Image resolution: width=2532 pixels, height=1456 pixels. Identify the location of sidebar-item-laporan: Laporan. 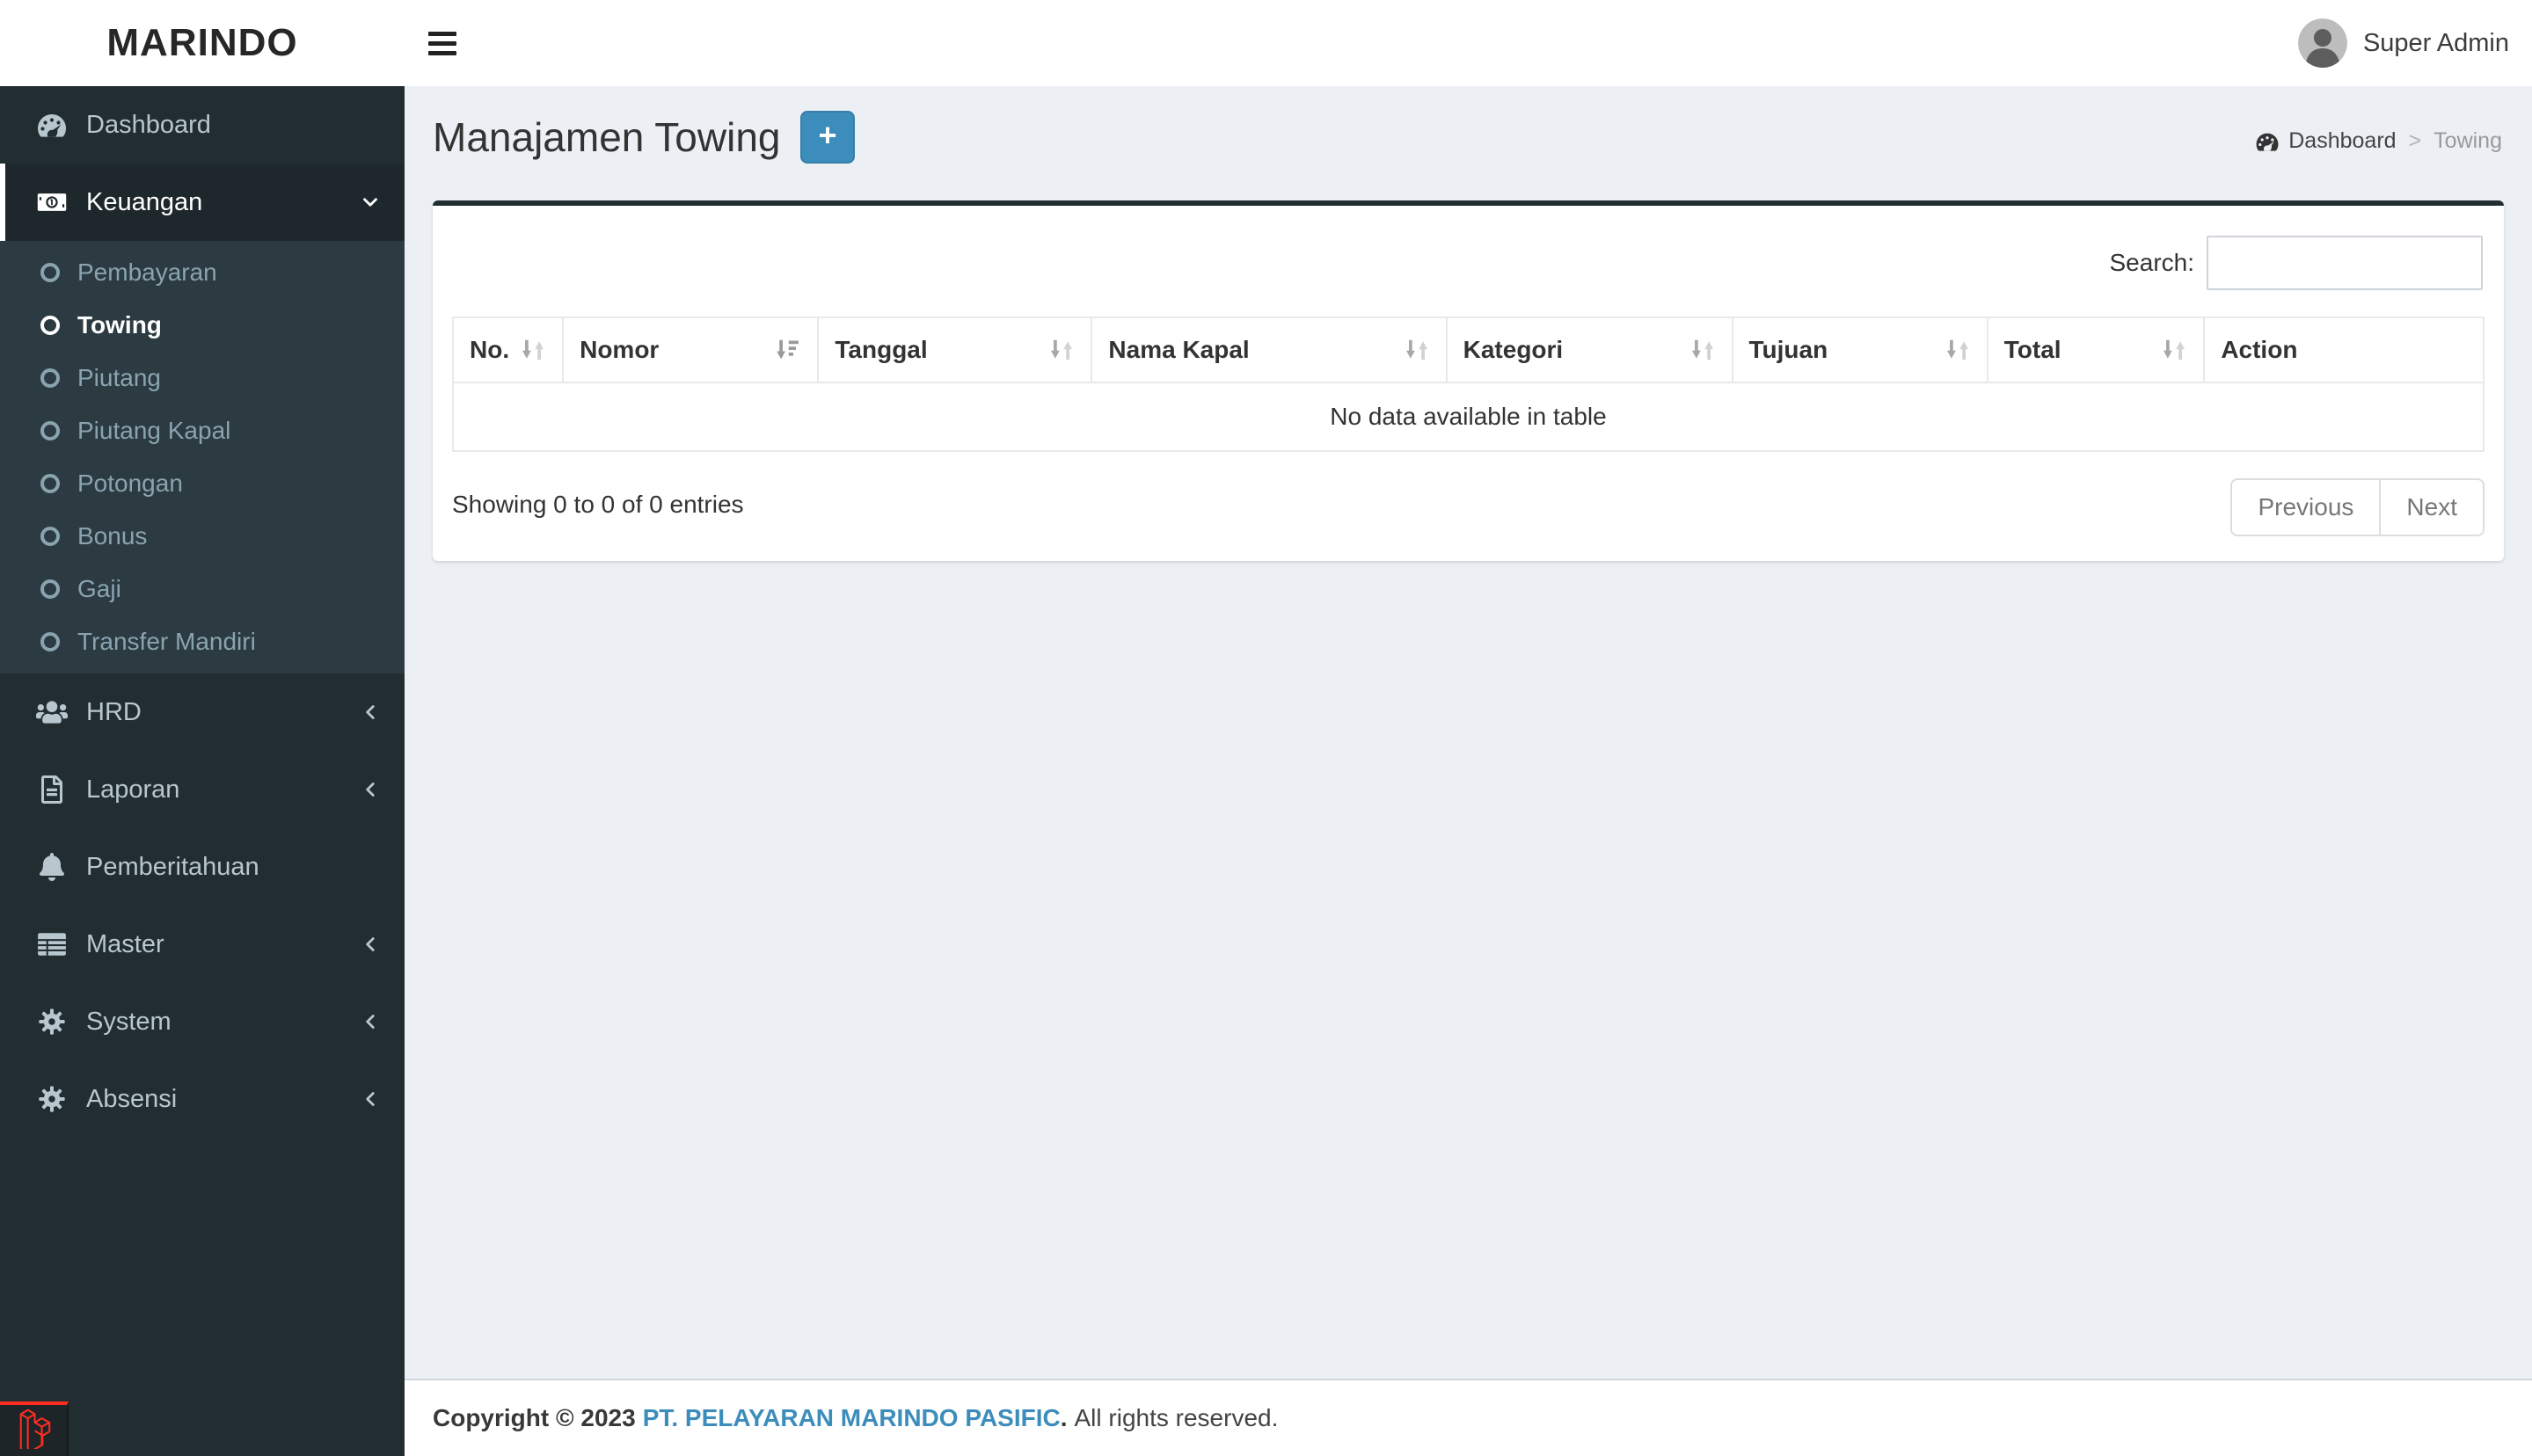
(202, 789).